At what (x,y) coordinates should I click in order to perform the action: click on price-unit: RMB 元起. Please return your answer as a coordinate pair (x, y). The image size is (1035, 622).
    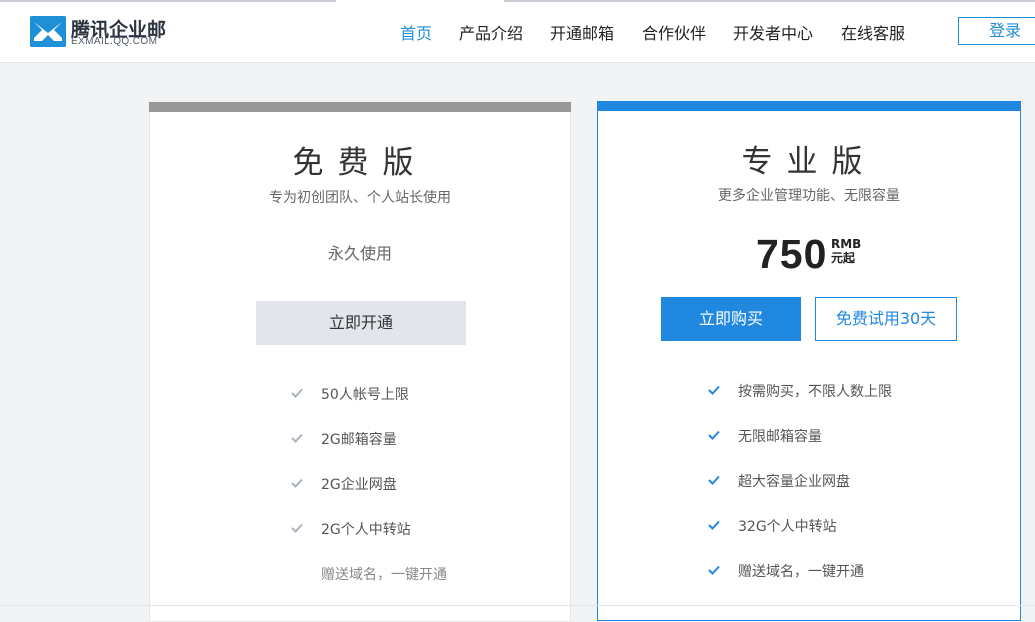
    Looking at the image, I should click on (846, 251).